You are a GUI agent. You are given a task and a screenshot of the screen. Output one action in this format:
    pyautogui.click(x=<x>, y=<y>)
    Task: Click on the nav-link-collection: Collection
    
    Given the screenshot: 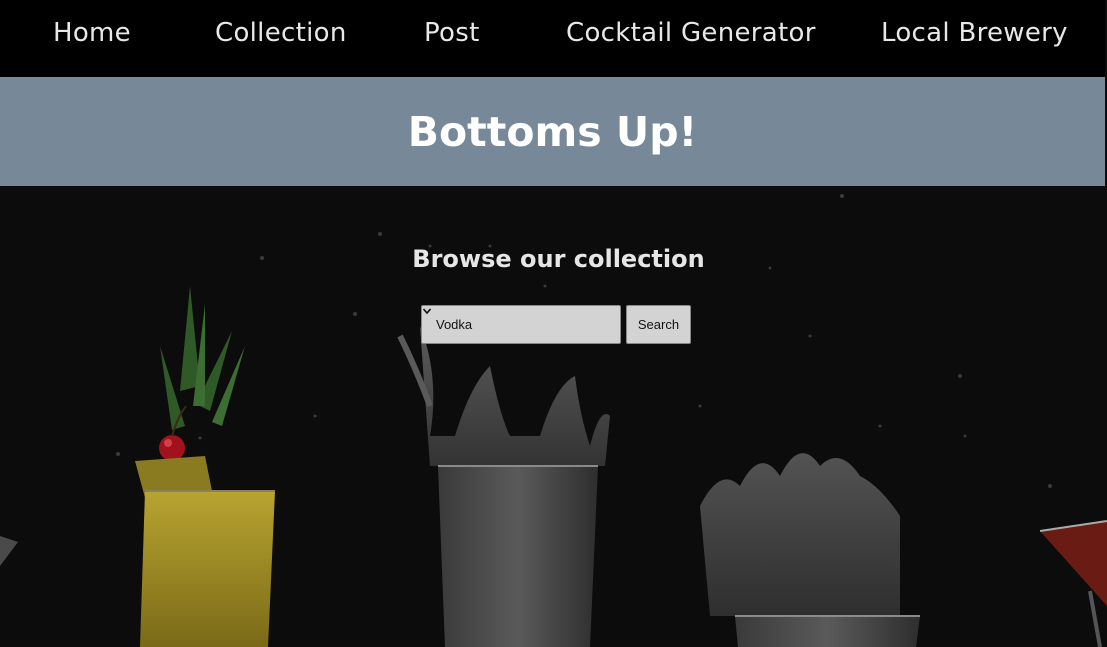 What is the action you would take?
    pyautogui.click(x=281, y=33)
    